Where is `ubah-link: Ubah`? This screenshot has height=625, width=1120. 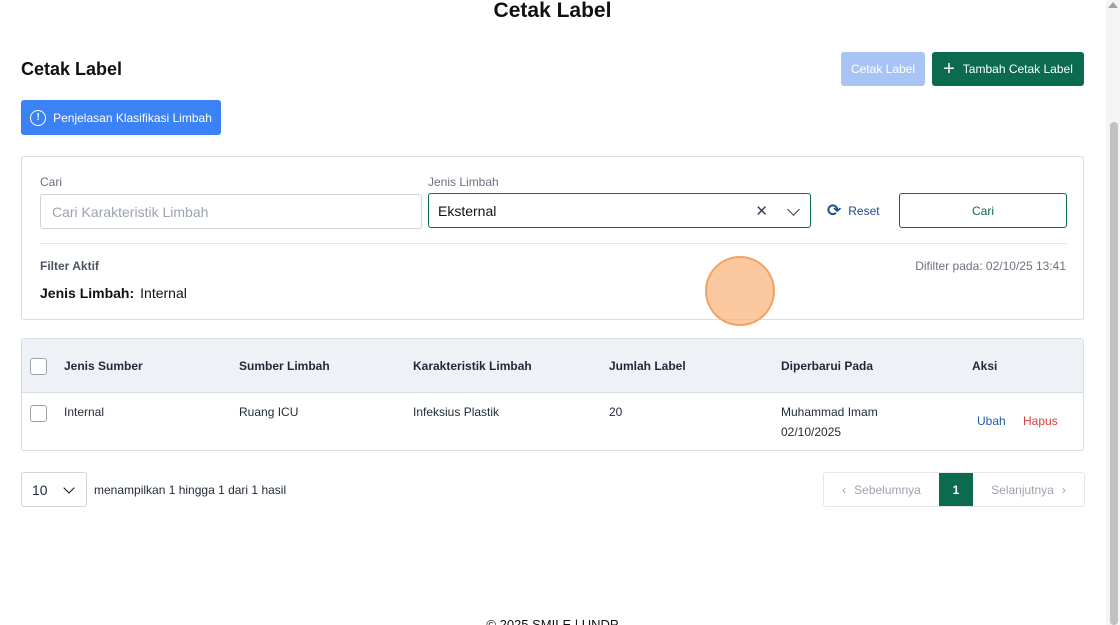
ubah-link: Ubah is located at coordinates (991, 421).